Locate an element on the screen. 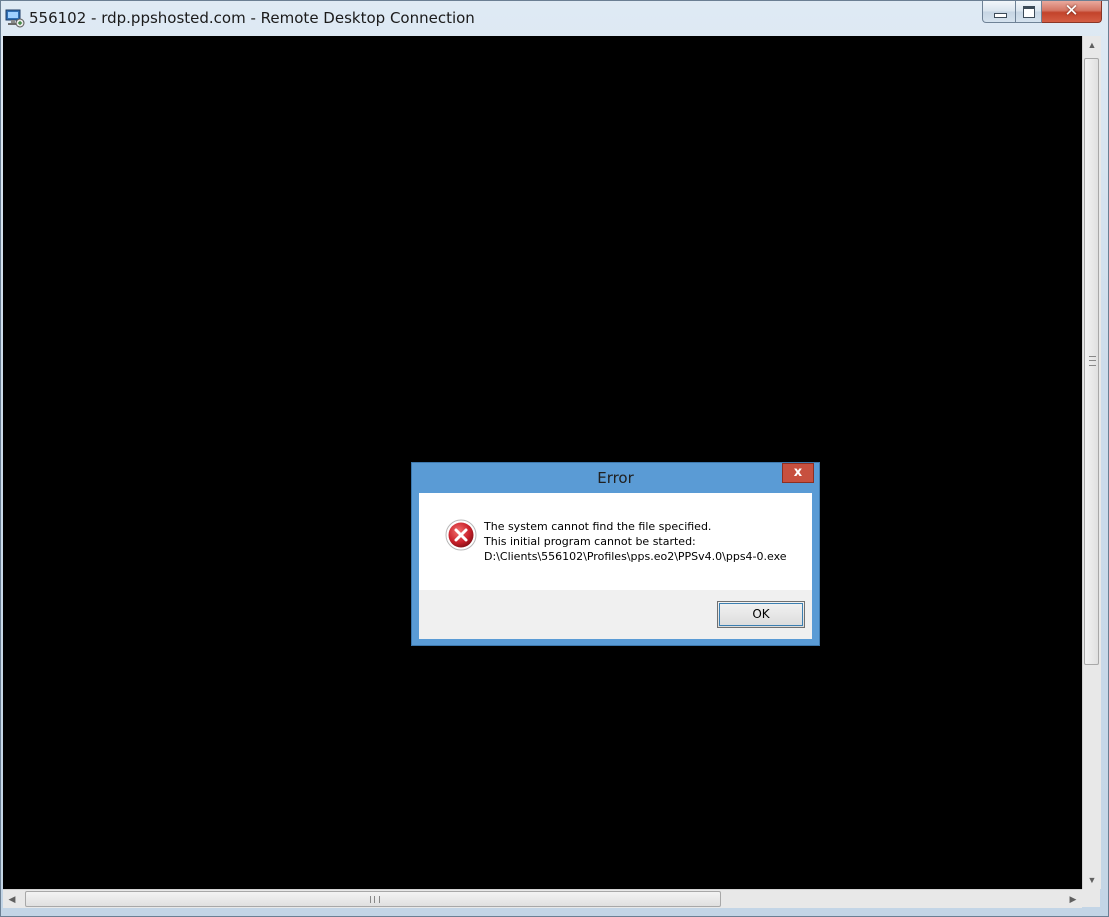 Image resolution: width=1109 pixels, height=917 pixels. close-button: ✕ is located at coordinates (1072, 12).